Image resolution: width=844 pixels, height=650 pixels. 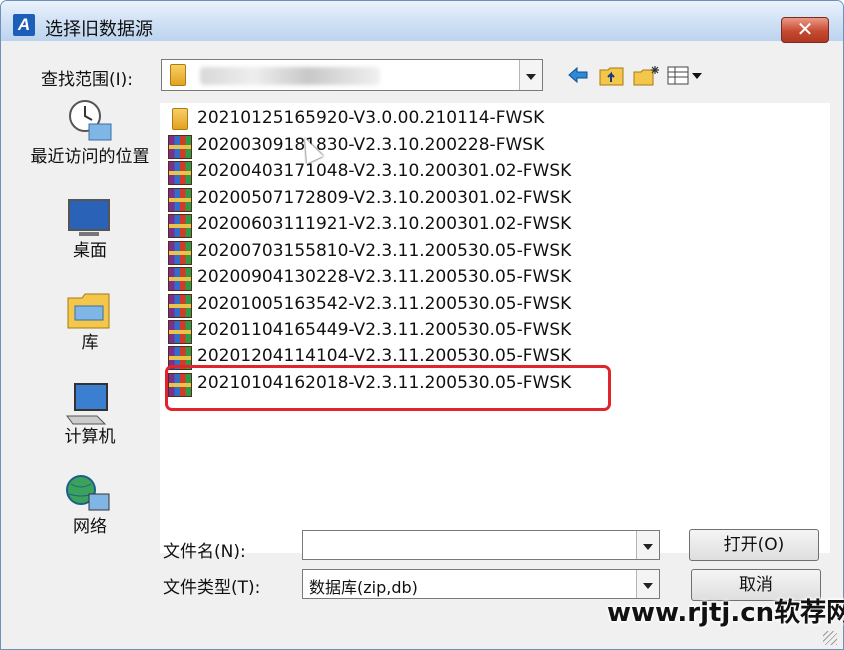 I want to click on file-name: 20200703155810-V2.3.11.200530.05-FWSK, so click(x=384, y=251).